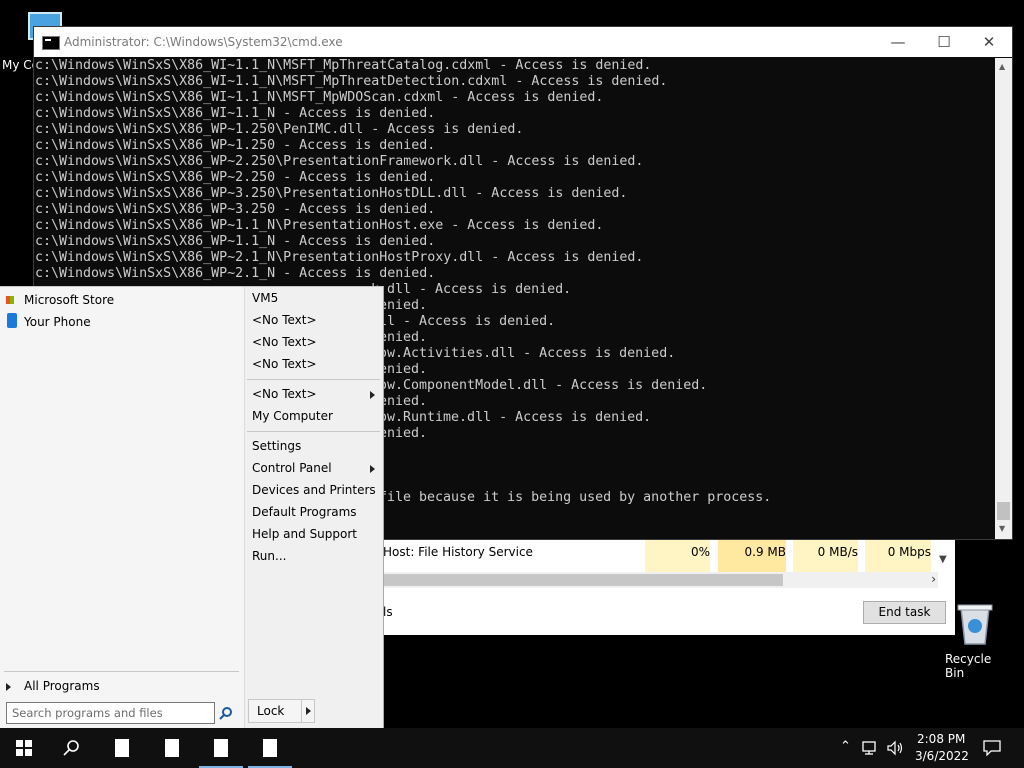 The width and height of the screenshot is (1024, 768). Describe the element at coordinates (388, 612) in the screenshot. I see `fewer-details-link: ls` at that location.